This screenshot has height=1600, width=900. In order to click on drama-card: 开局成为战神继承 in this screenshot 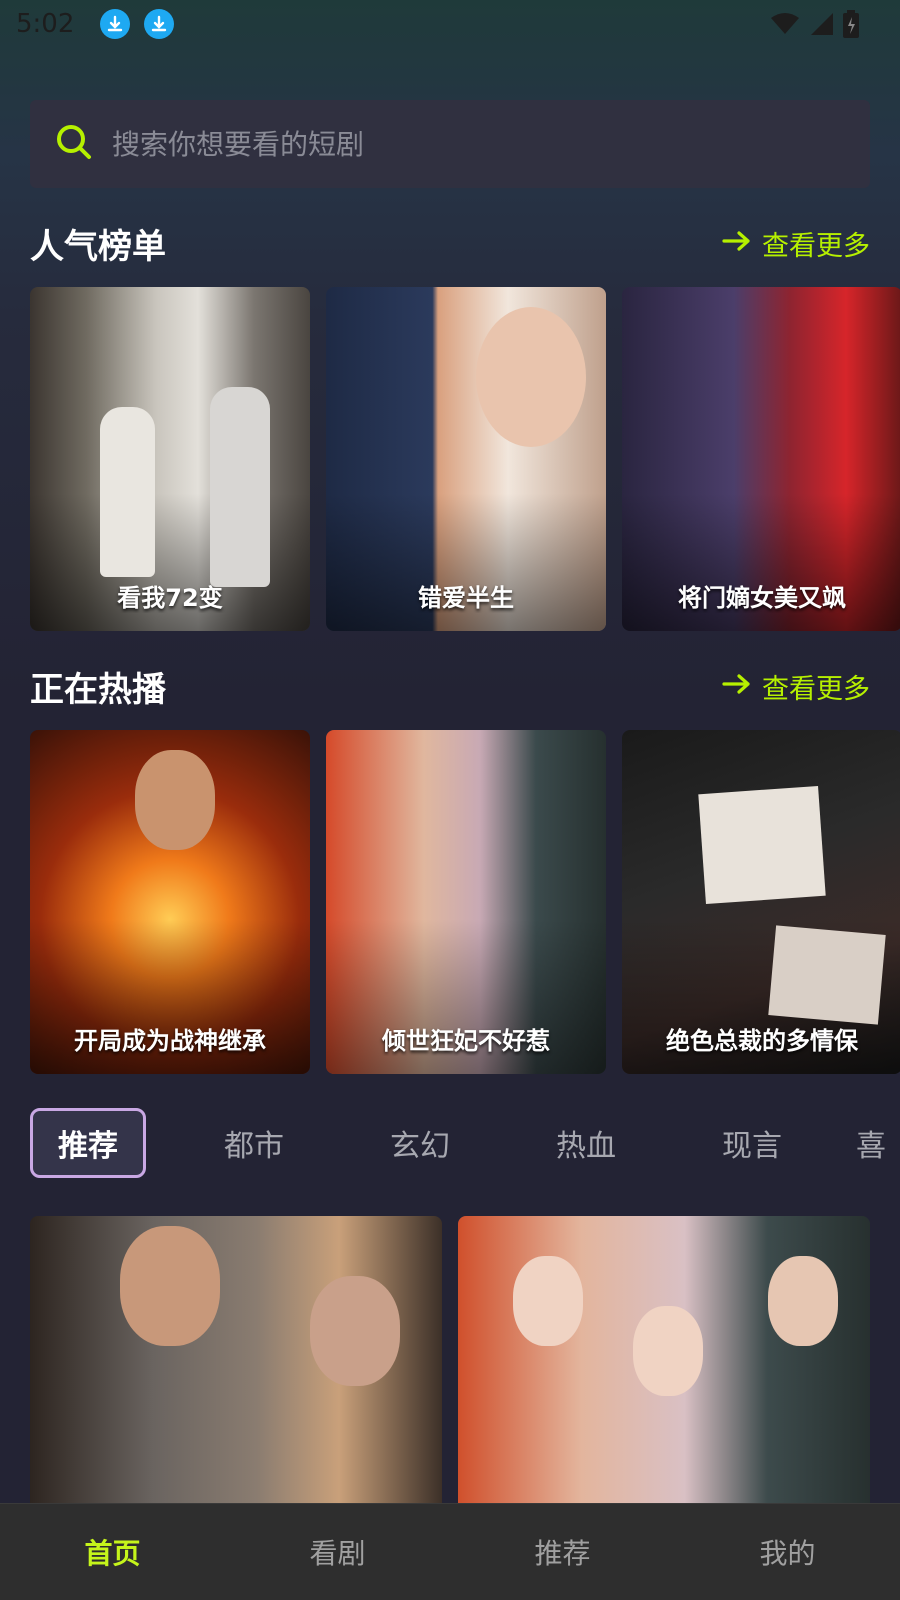, I will do `click(170, 902)`.